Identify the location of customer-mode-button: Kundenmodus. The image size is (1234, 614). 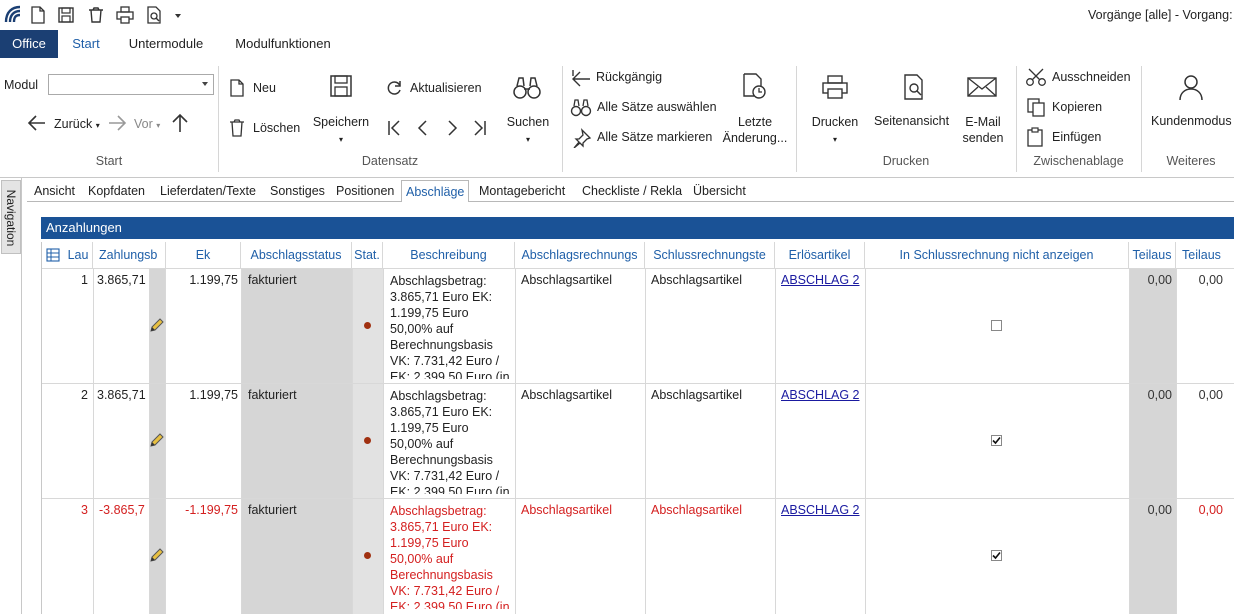
(1191, 121).